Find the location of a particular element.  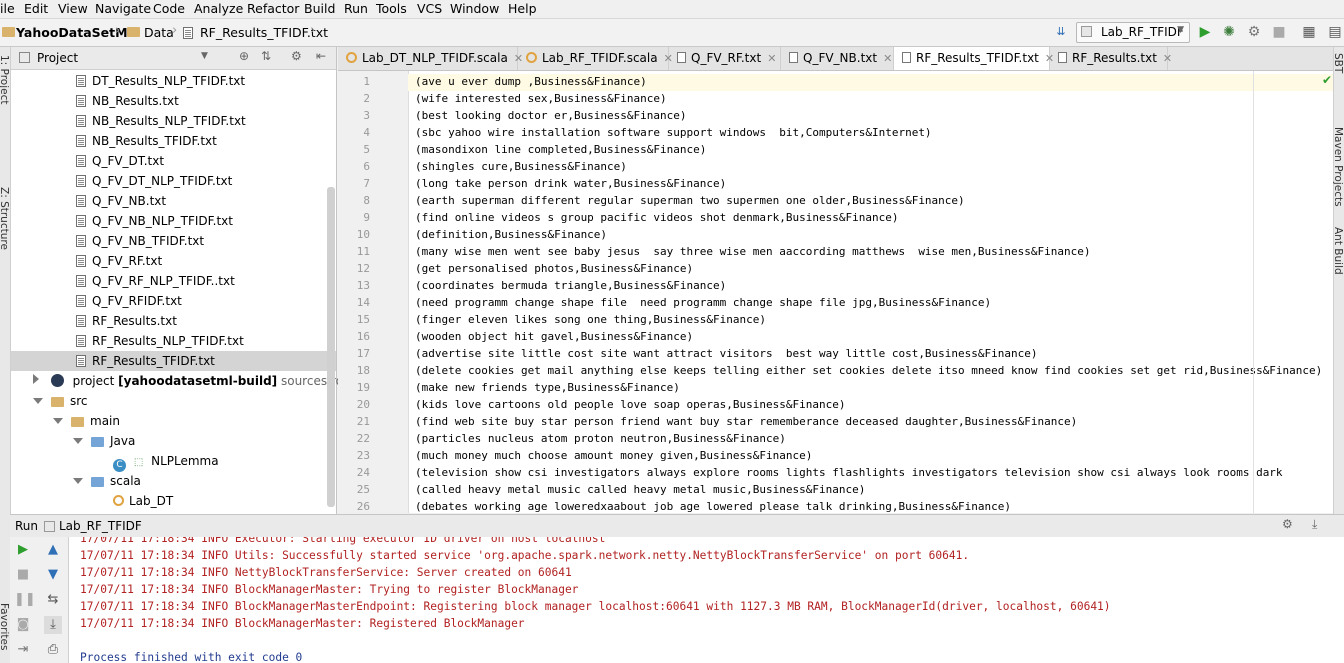

tree-file: Q_FV_DT.txt is located at coordinates (120, 161).